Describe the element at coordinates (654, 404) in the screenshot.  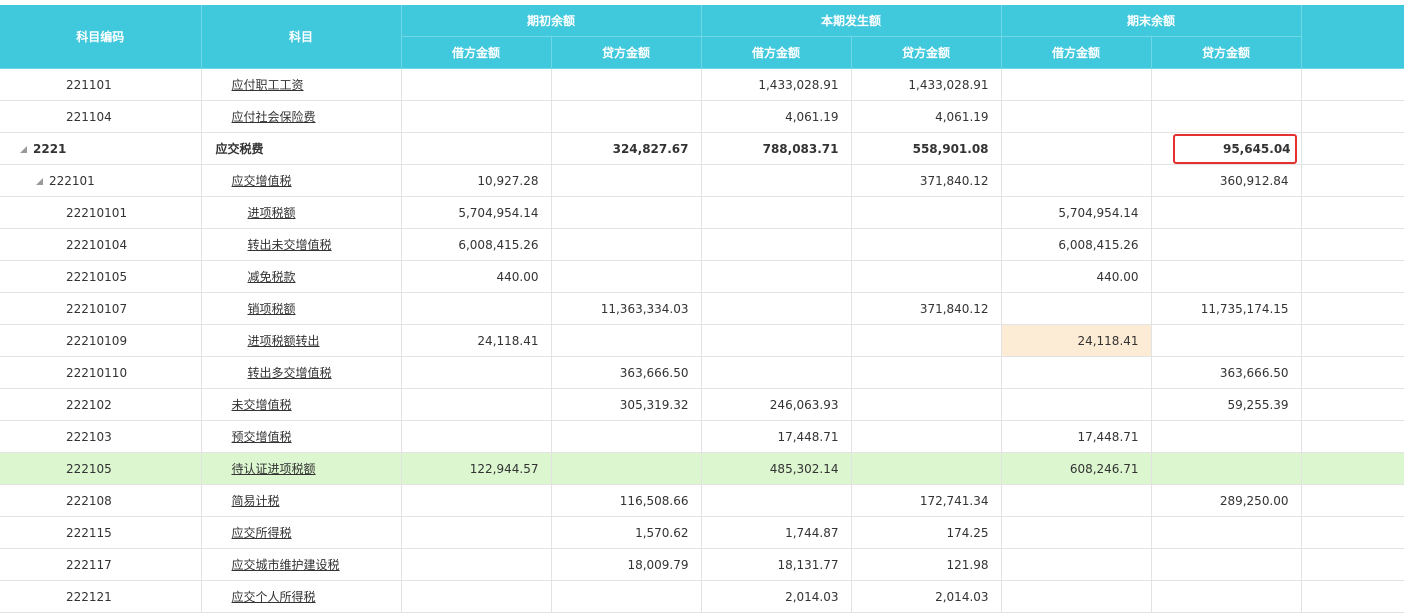
I see `amount-value: 305,319.32` at that location.